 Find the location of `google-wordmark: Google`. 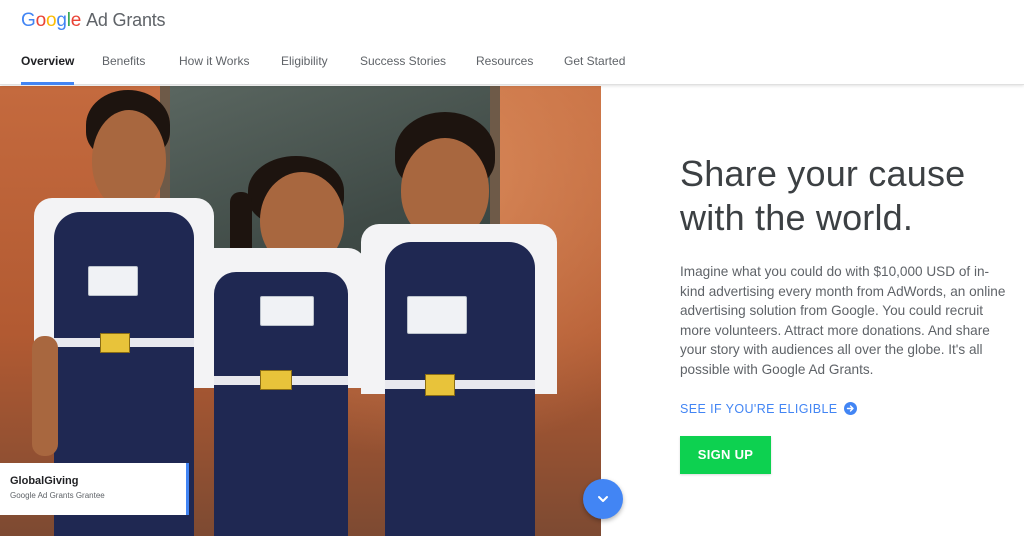

google-wordmark: Google is located at coordinates (51, 21).